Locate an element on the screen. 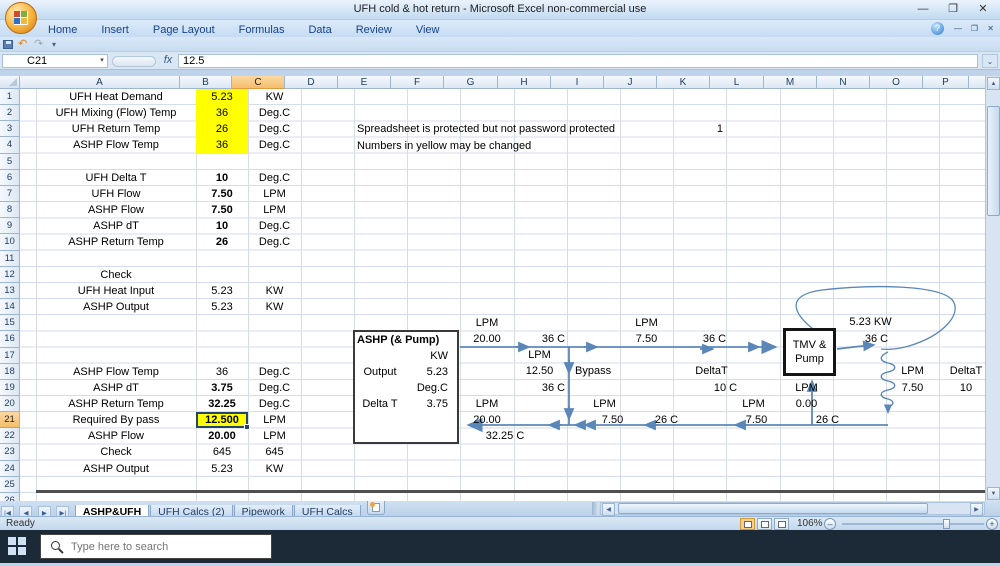 The height and width of the screenshot is (566, 1000). column-header: B is located at coordinates (206, 82).